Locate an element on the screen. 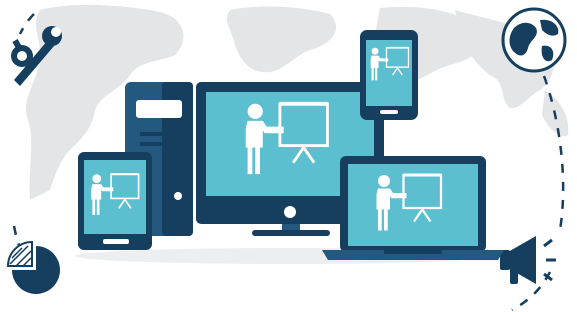 The image size is (577, 312). laptop is located at coordinates (413, 208).